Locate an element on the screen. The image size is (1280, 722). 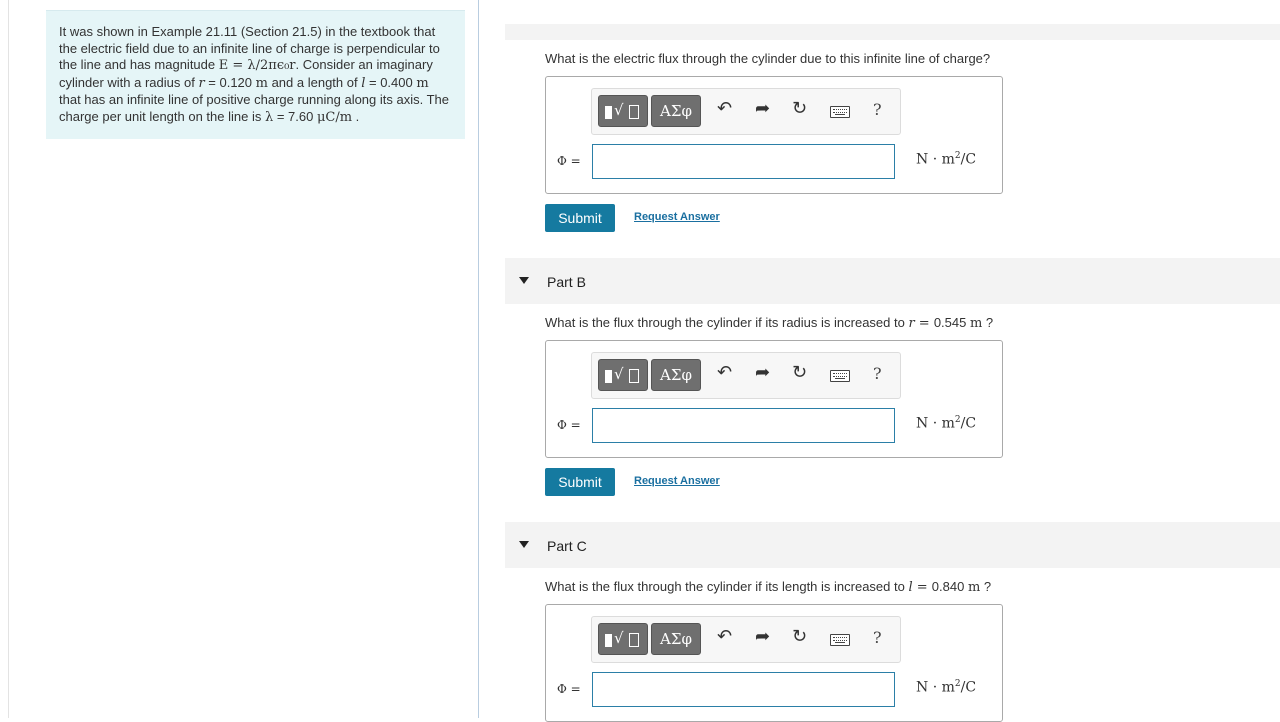
part-b-title: Part B is located at coordinates (566, 282).